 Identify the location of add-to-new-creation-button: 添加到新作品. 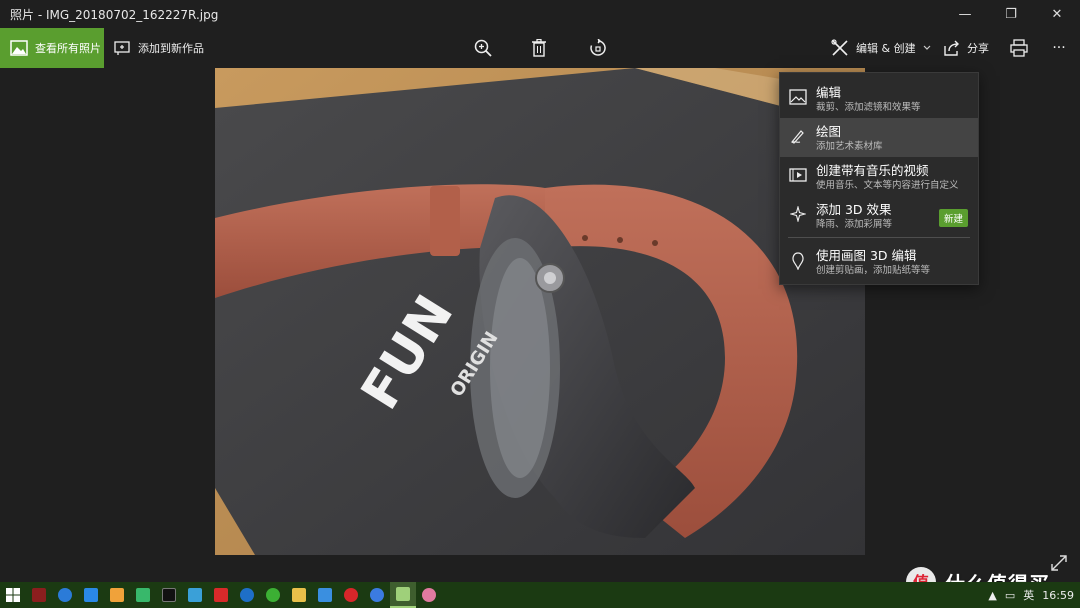
(159, 48).